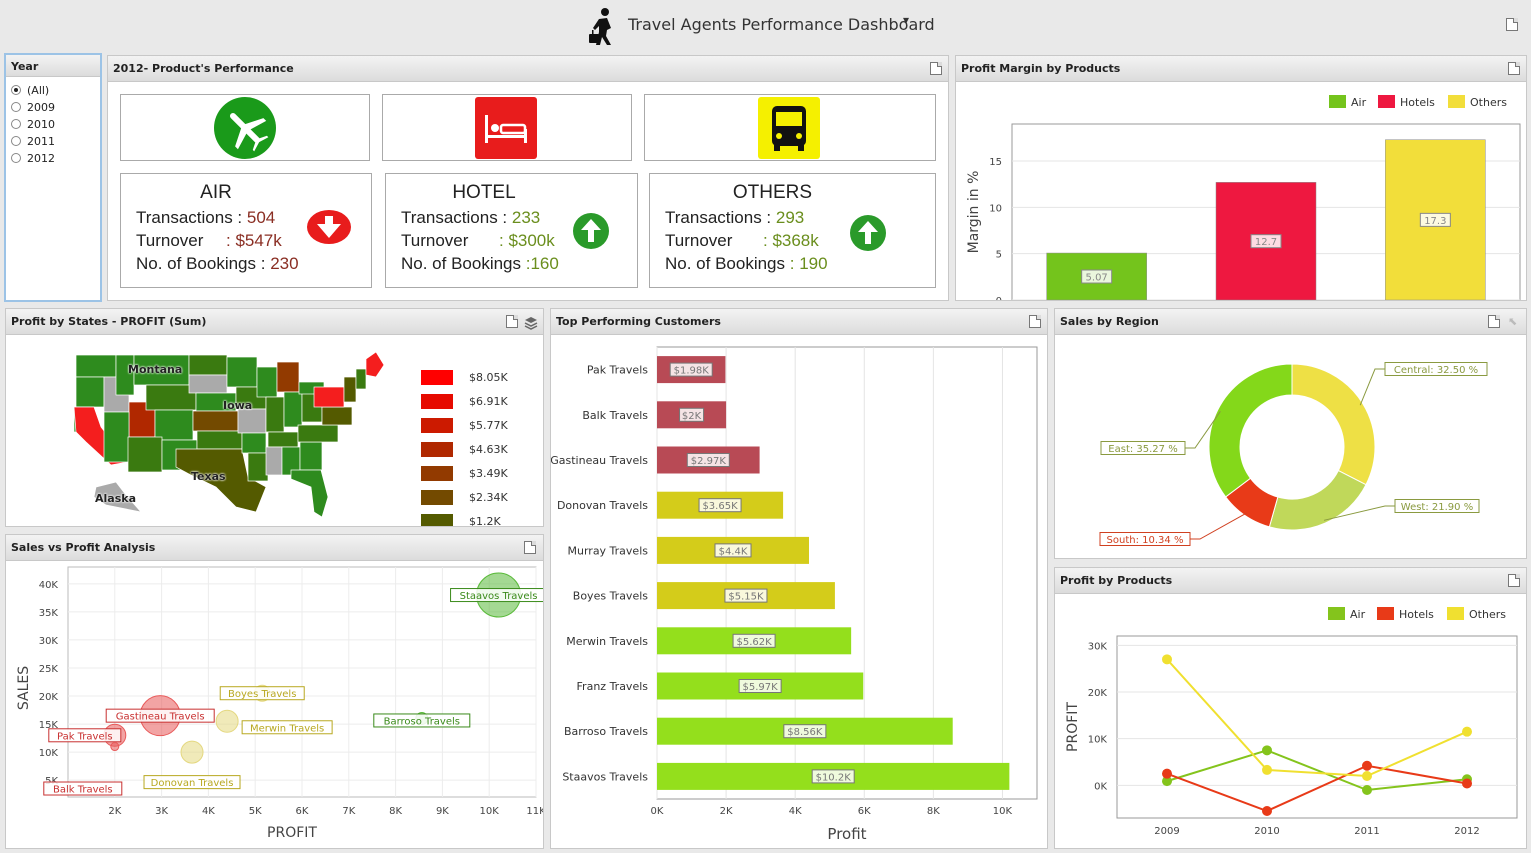  Describe the element at coordinates (692, 414) in the screenshot. I see `tc-data-label: $2K` at that location.